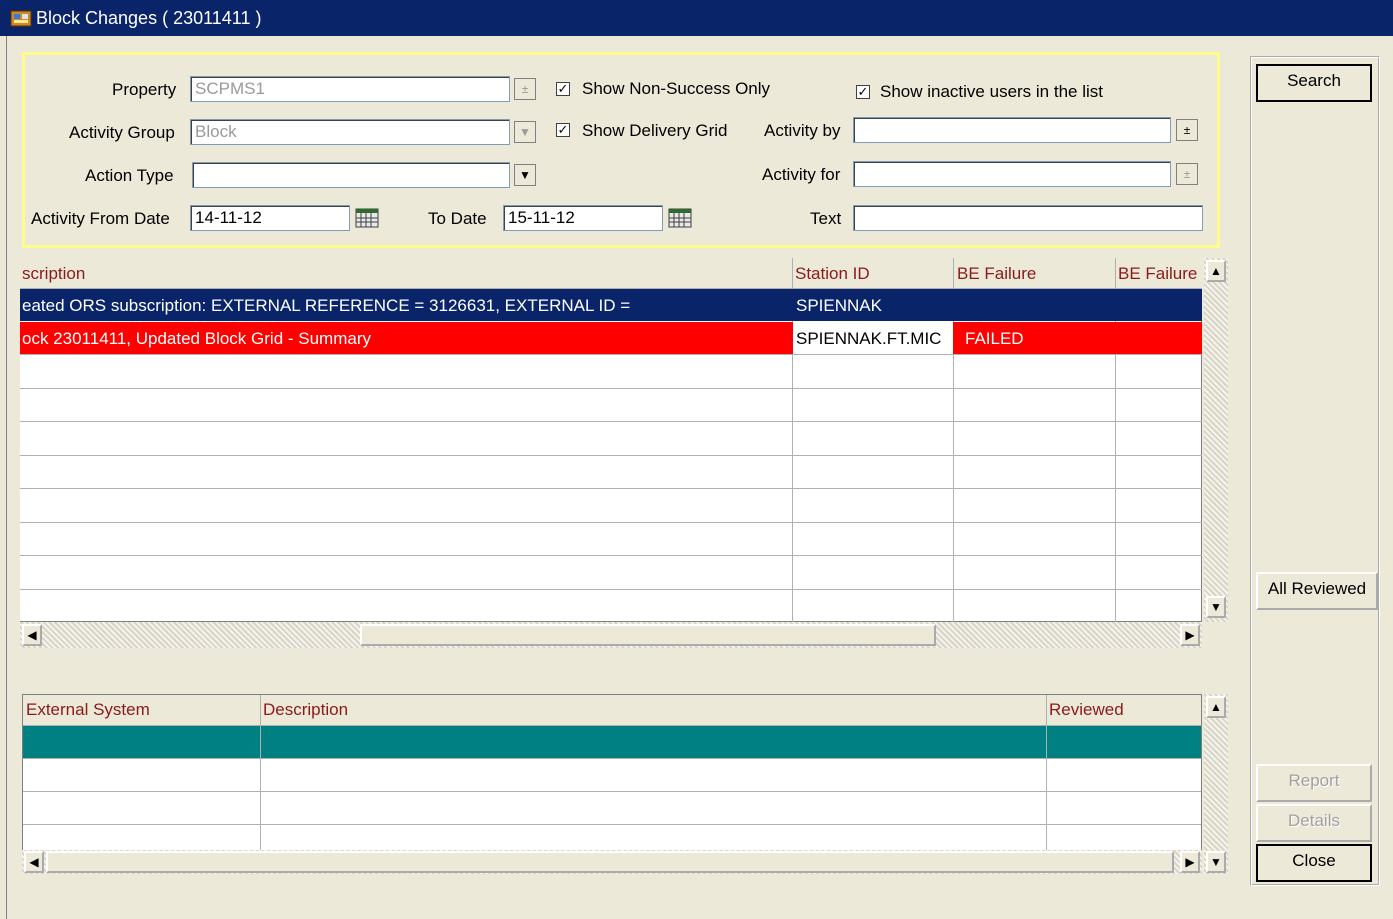  Describe the element at coordinates (1314, 83) in the screenshot. I see `search-button: Search` at that location.